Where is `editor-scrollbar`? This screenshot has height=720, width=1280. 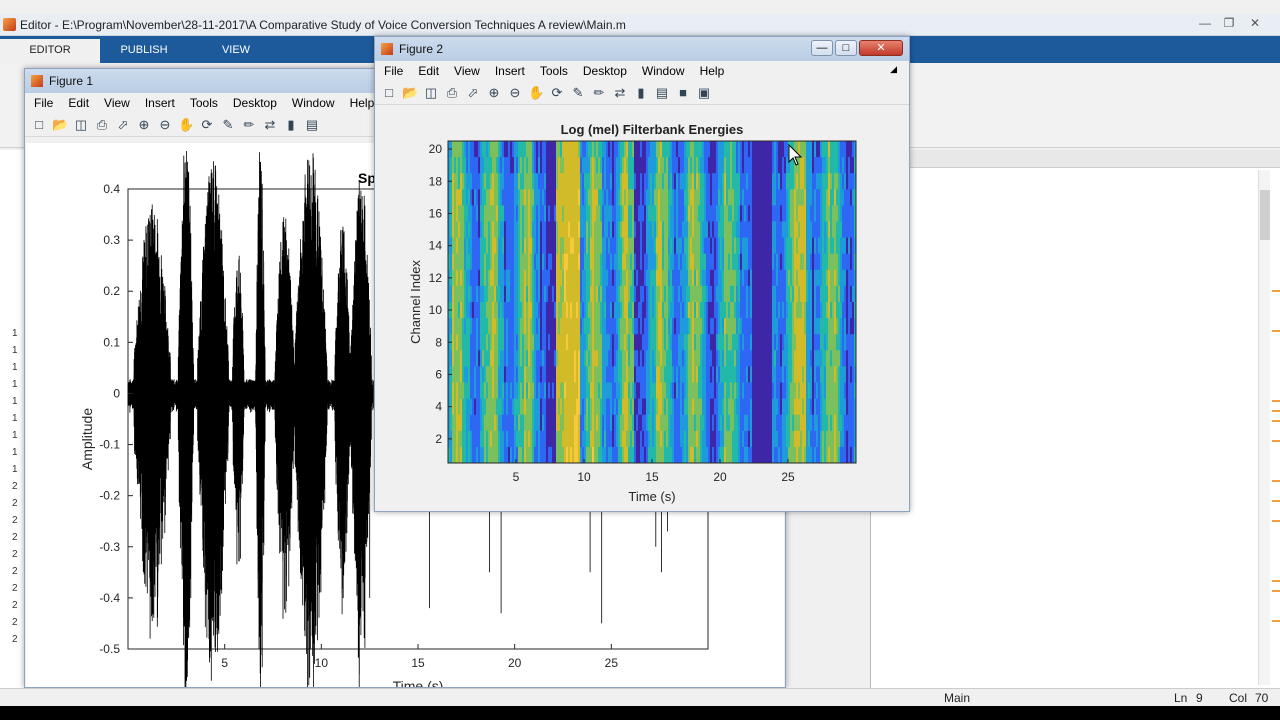
editor-scrollbar is located at coordinates (1264, 427).